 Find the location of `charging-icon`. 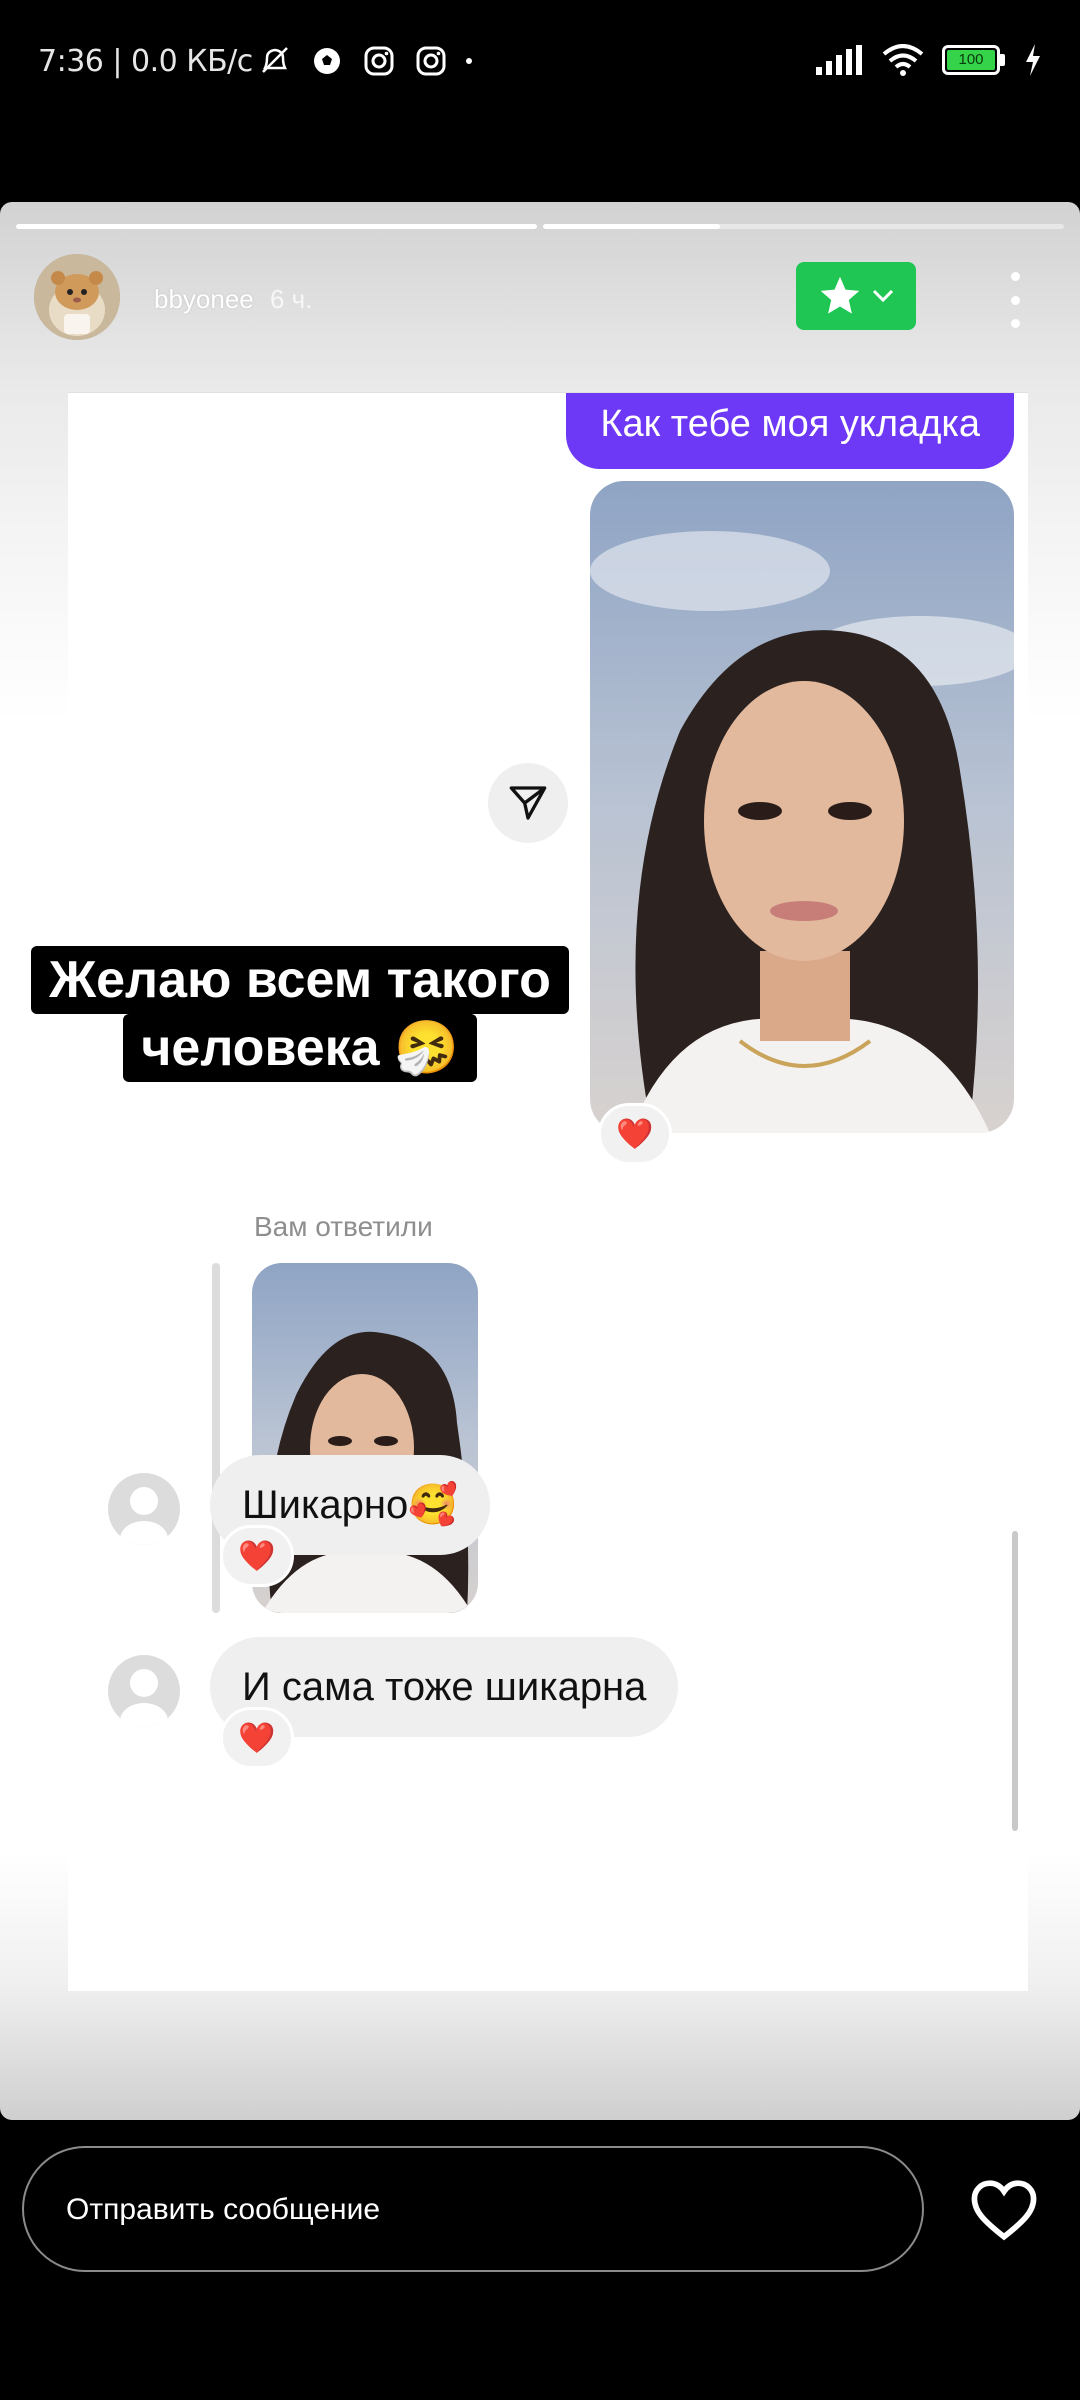

charging-icon is located at coordinates (1033, 60).